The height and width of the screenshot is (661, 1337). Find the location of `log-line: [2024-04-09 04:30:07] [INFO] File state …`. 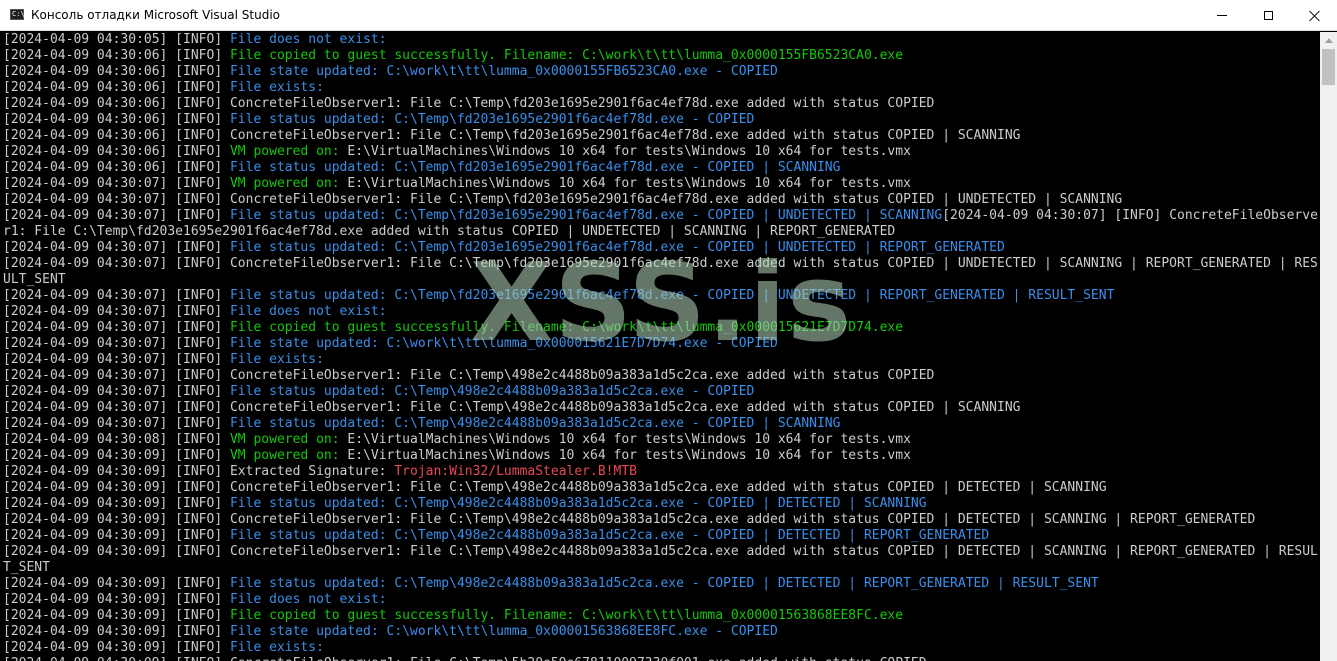

log-line: [2024-04-09 04:30:07] [INFO] File state … is located at coordinates (661, 344).